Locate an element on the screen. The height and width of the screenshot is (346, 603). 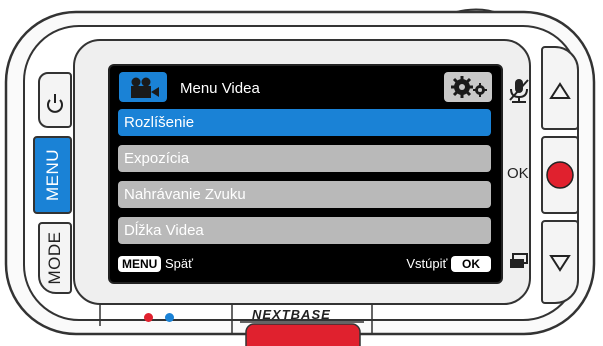
menu-item-exposure: Expozícia is located at coordinates (304, 158).